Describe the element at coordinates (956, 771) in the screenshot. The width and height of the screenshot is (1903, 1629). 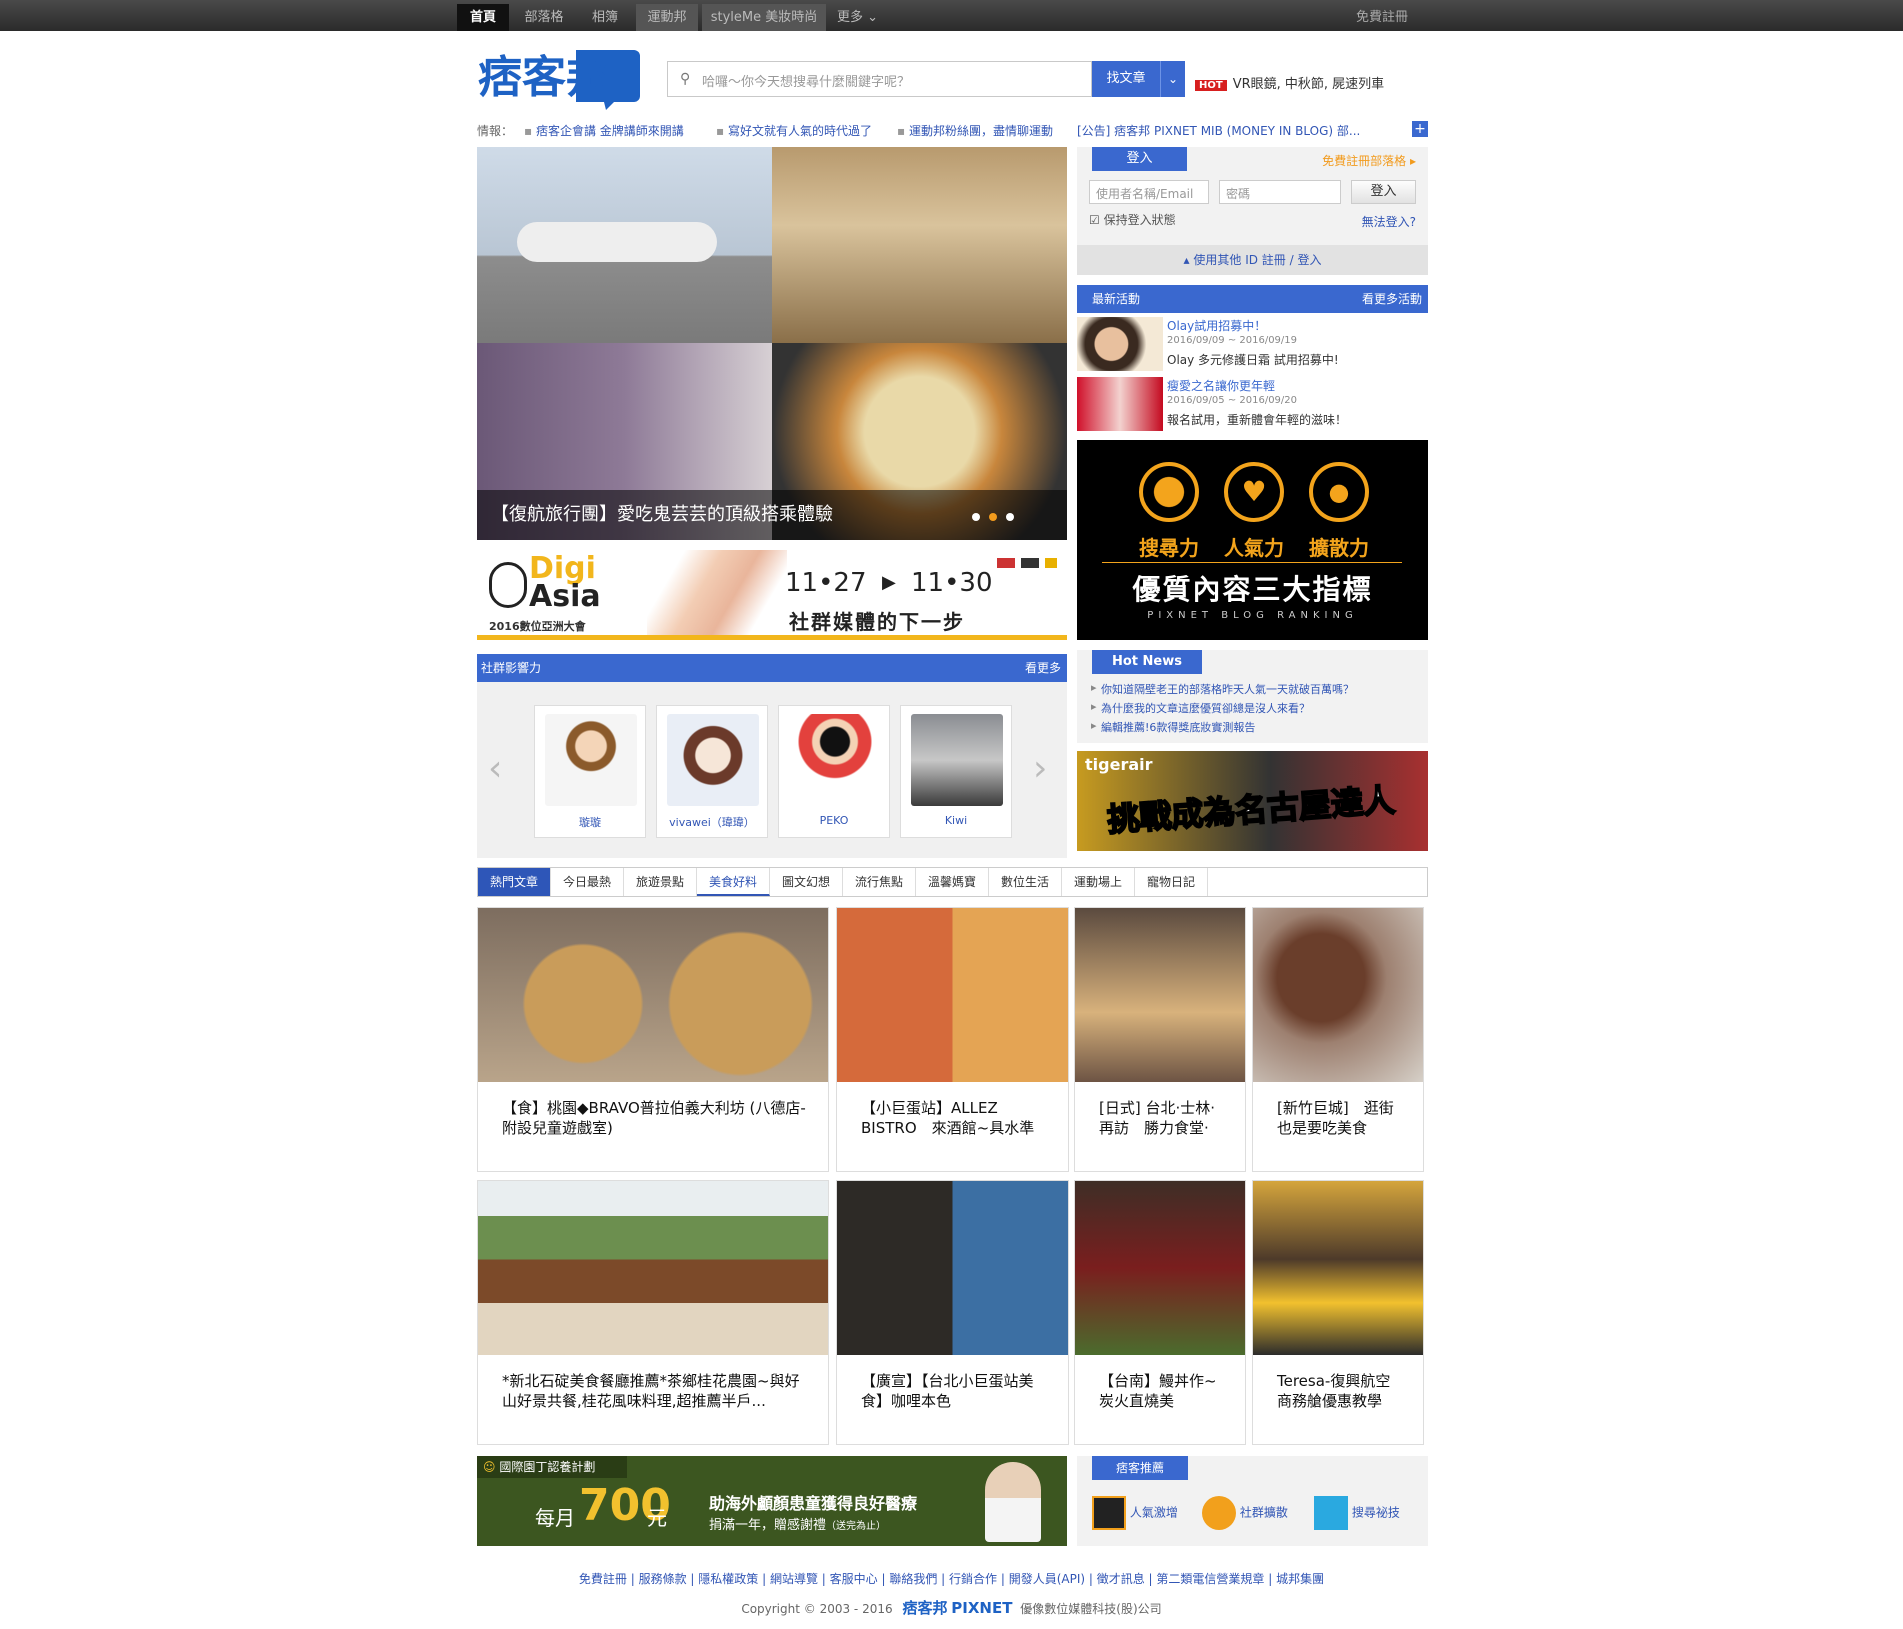
I see `influencer-card: Kiwi` at that location.